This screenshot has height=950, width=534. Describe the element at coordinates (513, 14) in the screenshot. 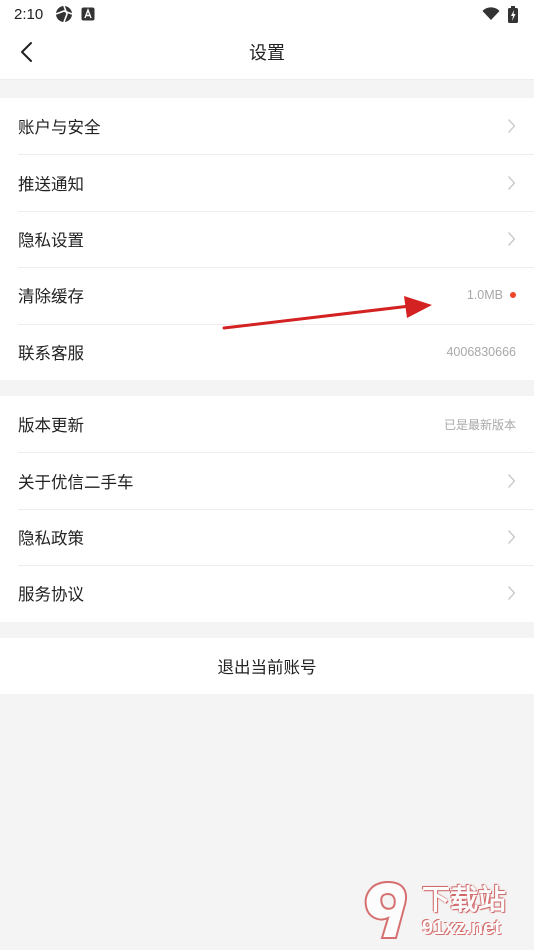

I see `battery-charging-icon` at that location.